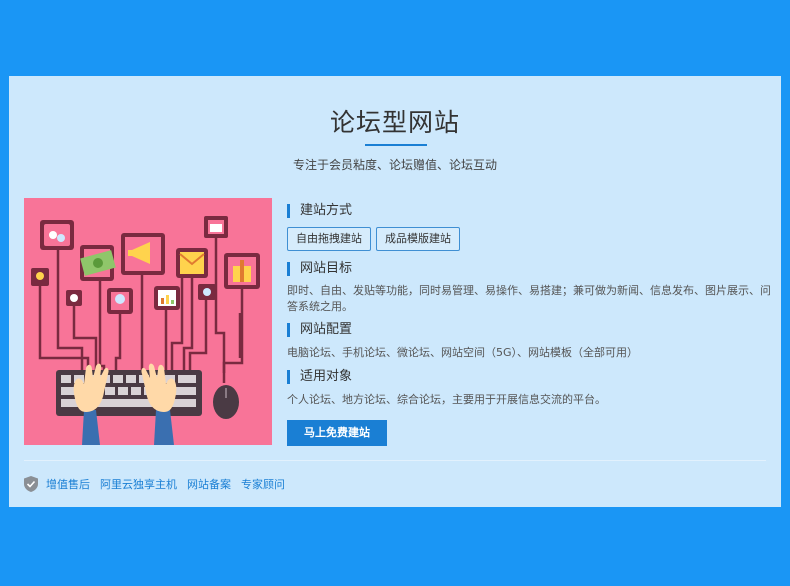 Image resolution: width=790 pixels, height=586 pixels. What do you see at coordinates (337, 433) in the screenshot?
I see `free-build-button: 马上免费建站` at bounding box center [337, 433].